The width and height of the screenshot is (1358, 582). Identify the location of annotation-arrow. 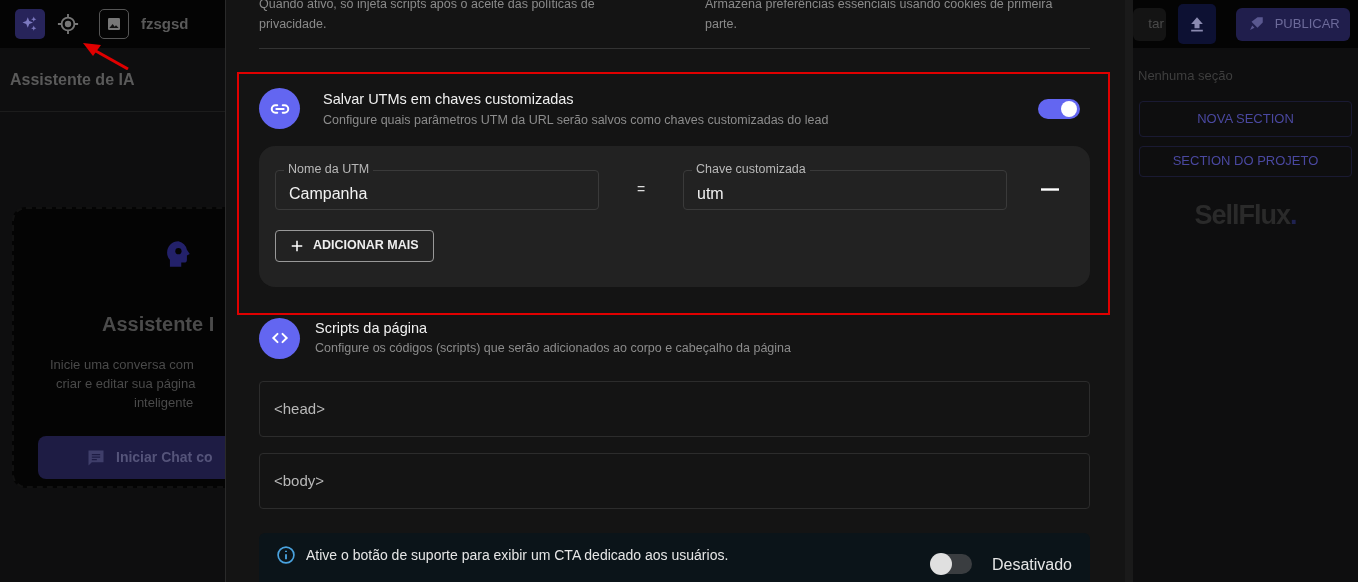
(105, 55).